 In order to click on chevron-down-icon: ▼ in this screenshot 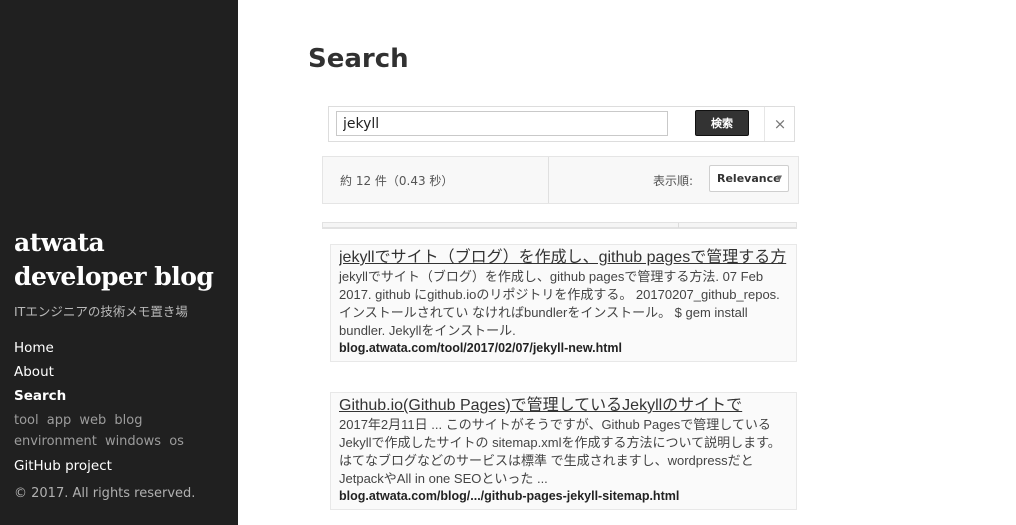, I will do `click(779, 178)`.